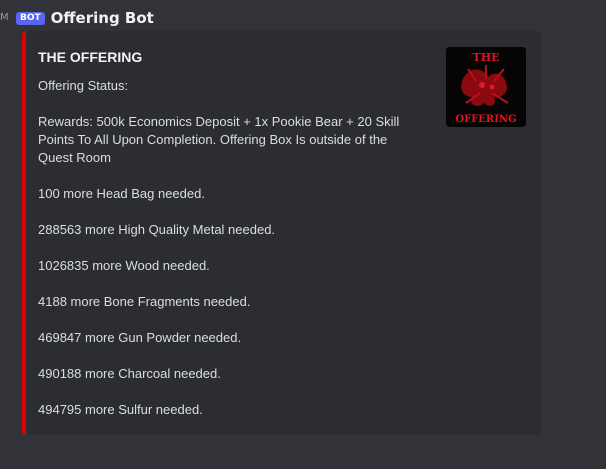 This screenshot has width=606, height=469. I want to click on requirement-line: 494795 more Sulfur needed., so click(120, 409).